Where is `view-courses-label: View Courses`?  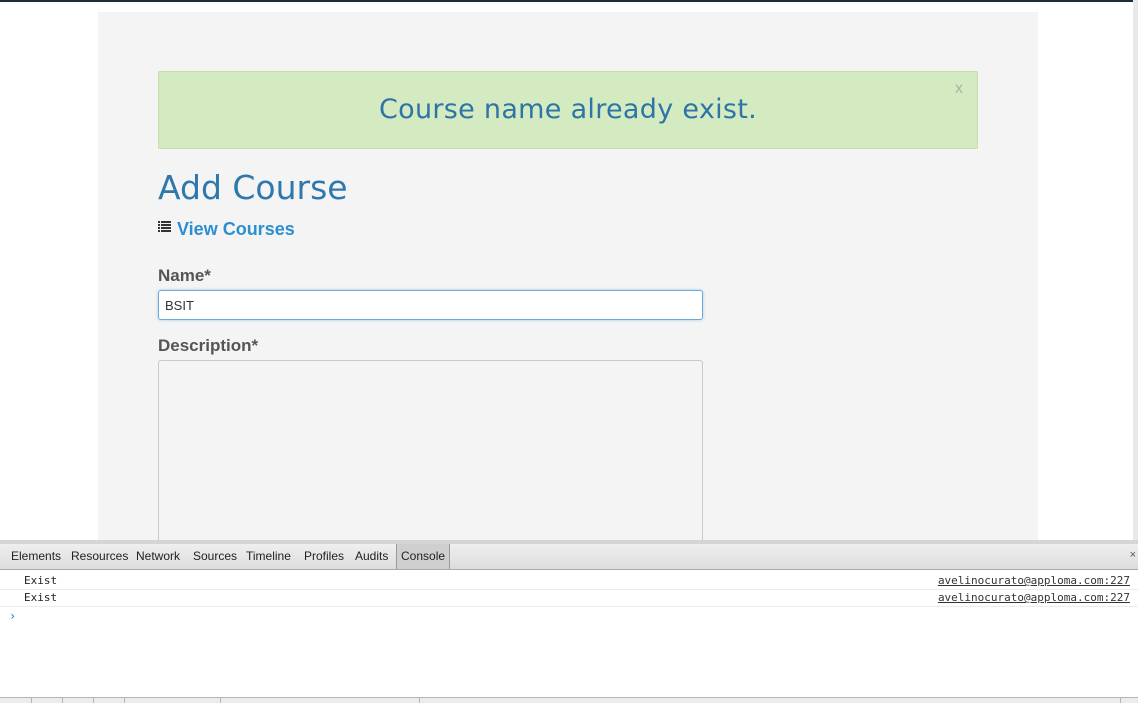
view-courses-label: View Courses is located at coordinates (236, 229).